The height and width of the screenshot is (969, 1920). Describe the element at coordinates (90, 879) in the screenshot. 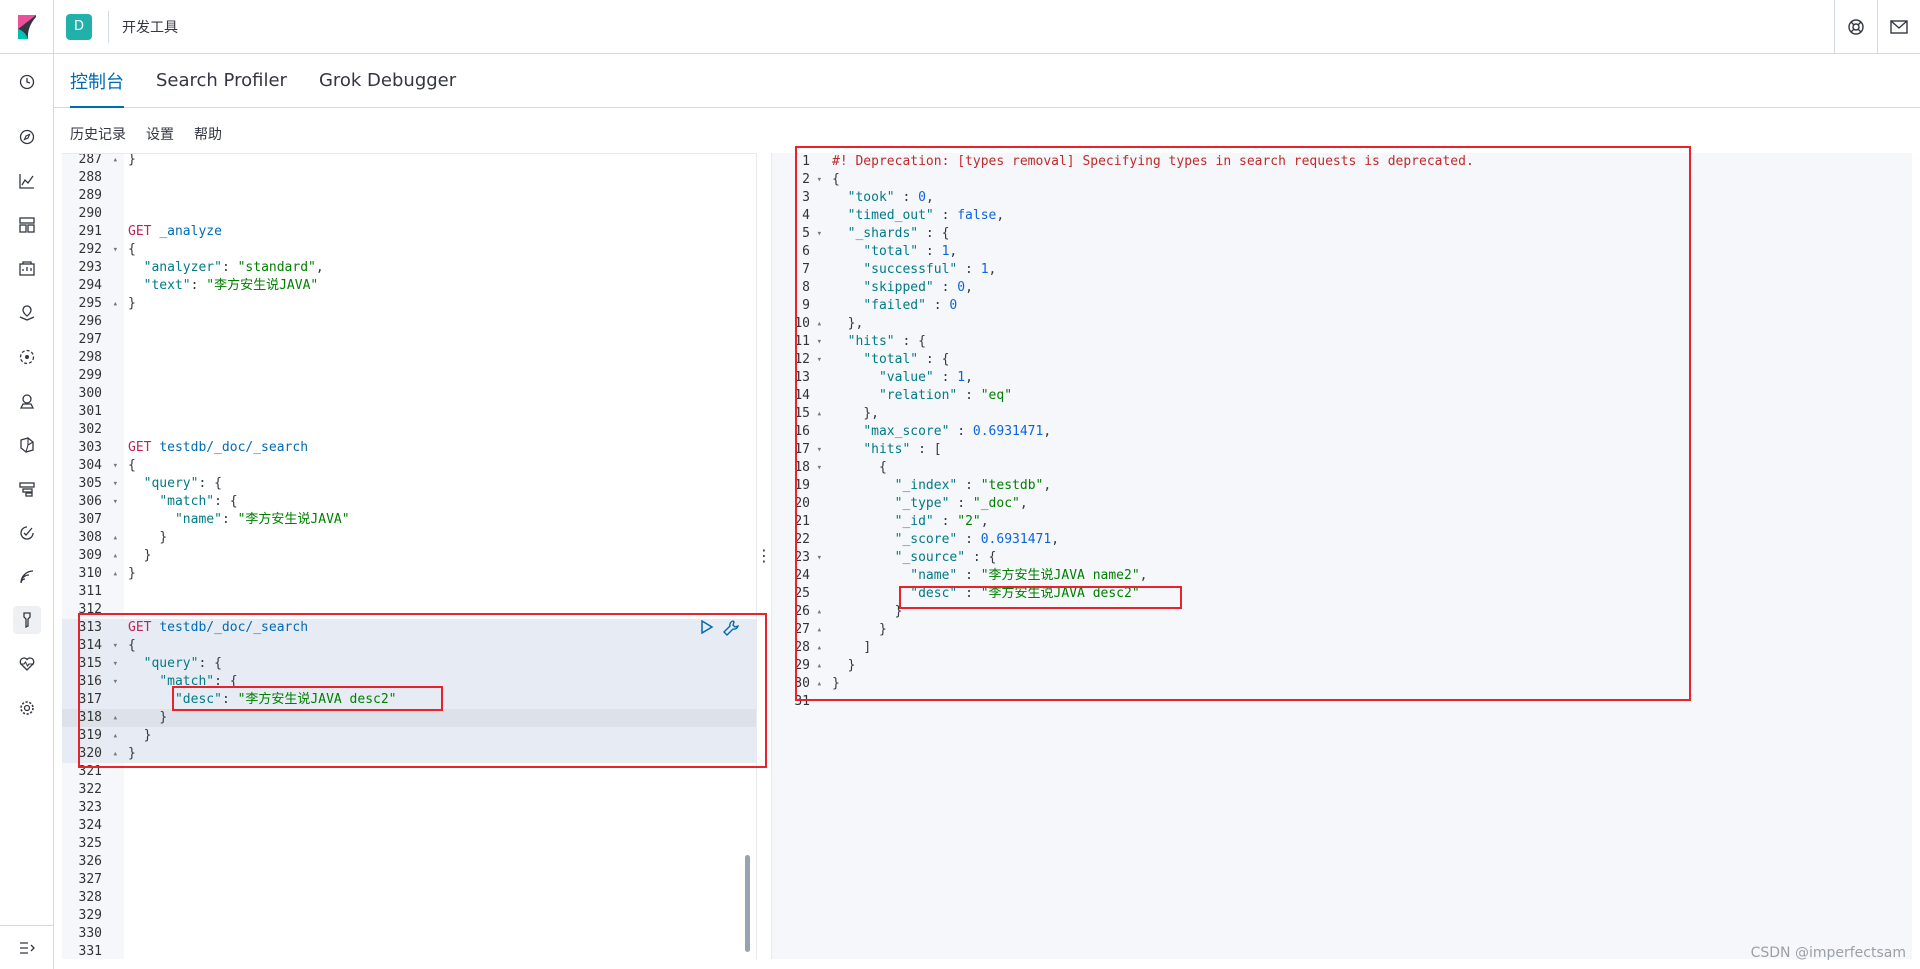

I see `line-number: 327` at that location.